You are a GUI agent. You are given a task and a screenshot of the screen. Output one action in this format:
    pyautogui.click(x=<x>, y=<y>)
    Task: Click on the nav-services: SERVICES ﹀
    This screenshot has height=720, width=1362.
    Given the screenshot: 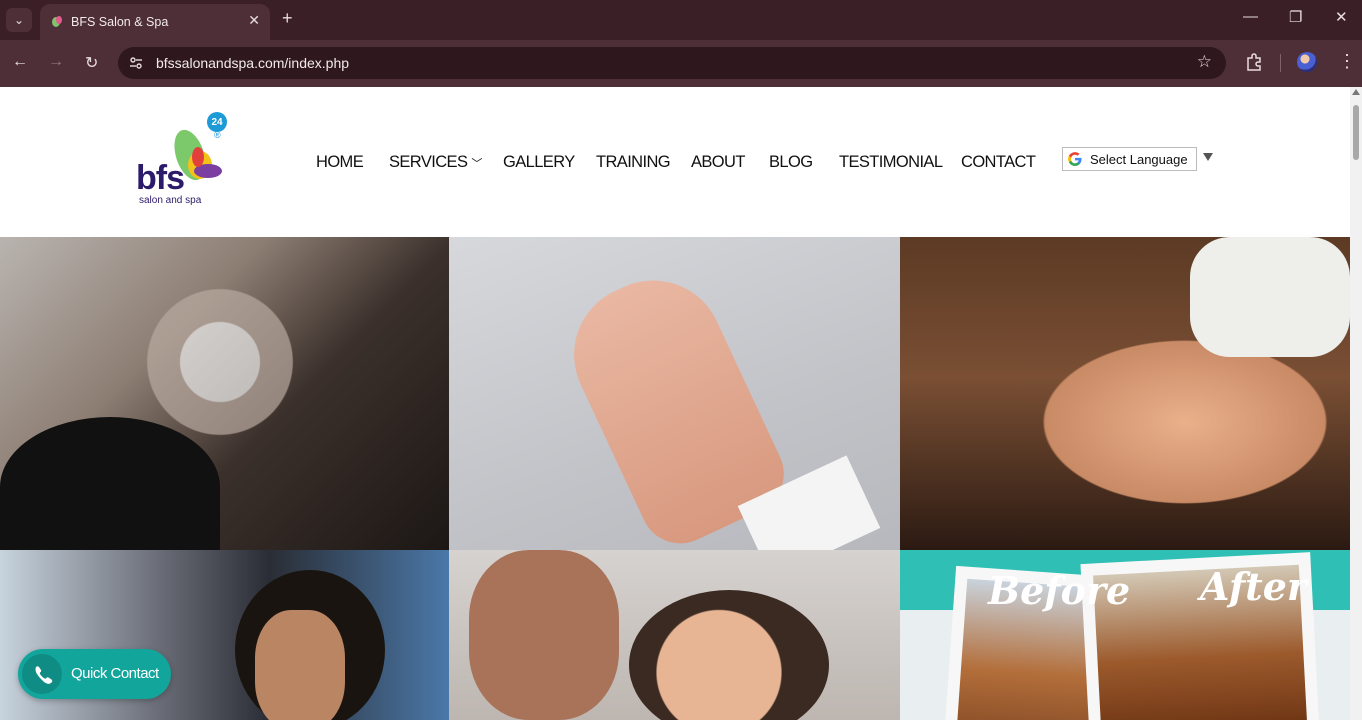 What is the action you would take?
    pyautogui.click(x=435, y=162)
    